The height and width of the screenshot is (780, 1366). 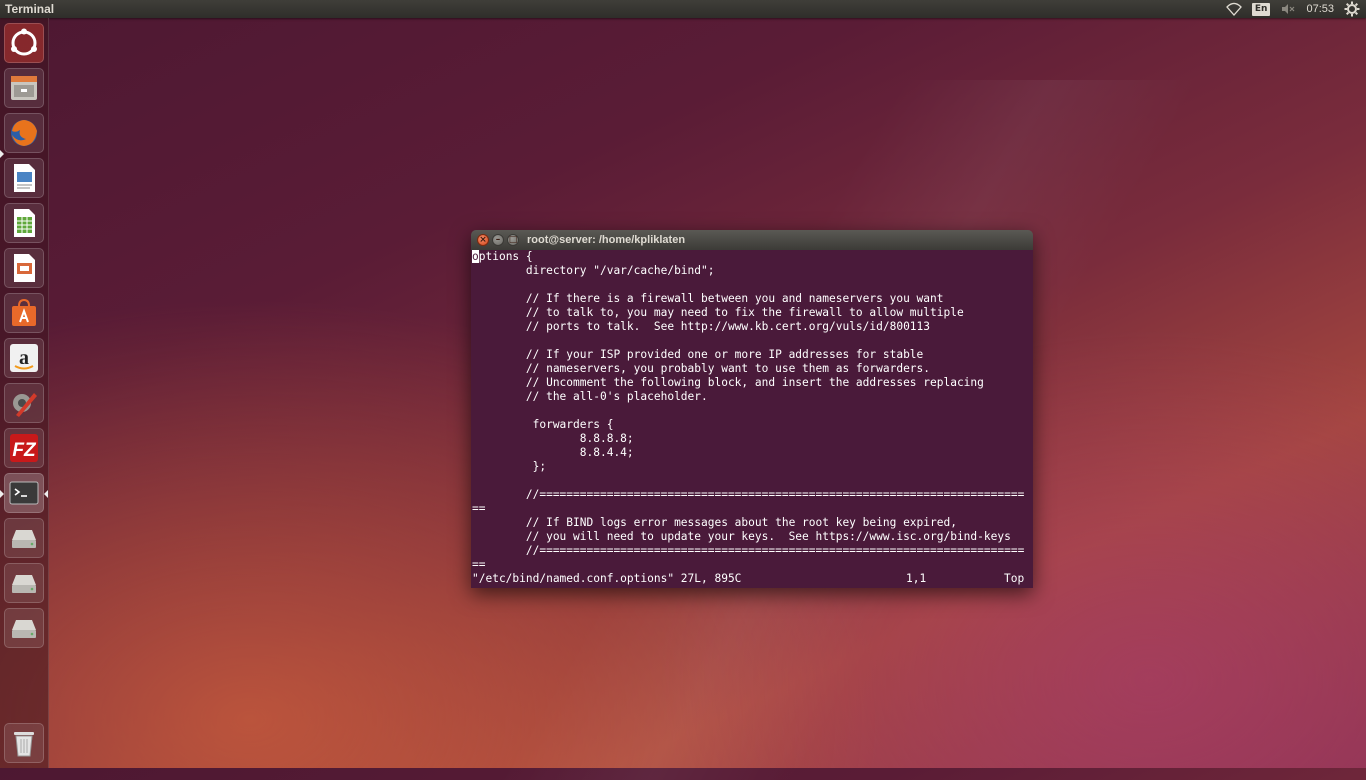 What do you see at coordinates (916, 578) in the screenshot?
I see `cursor-position: 1,1` at bounding box center [916, 578].